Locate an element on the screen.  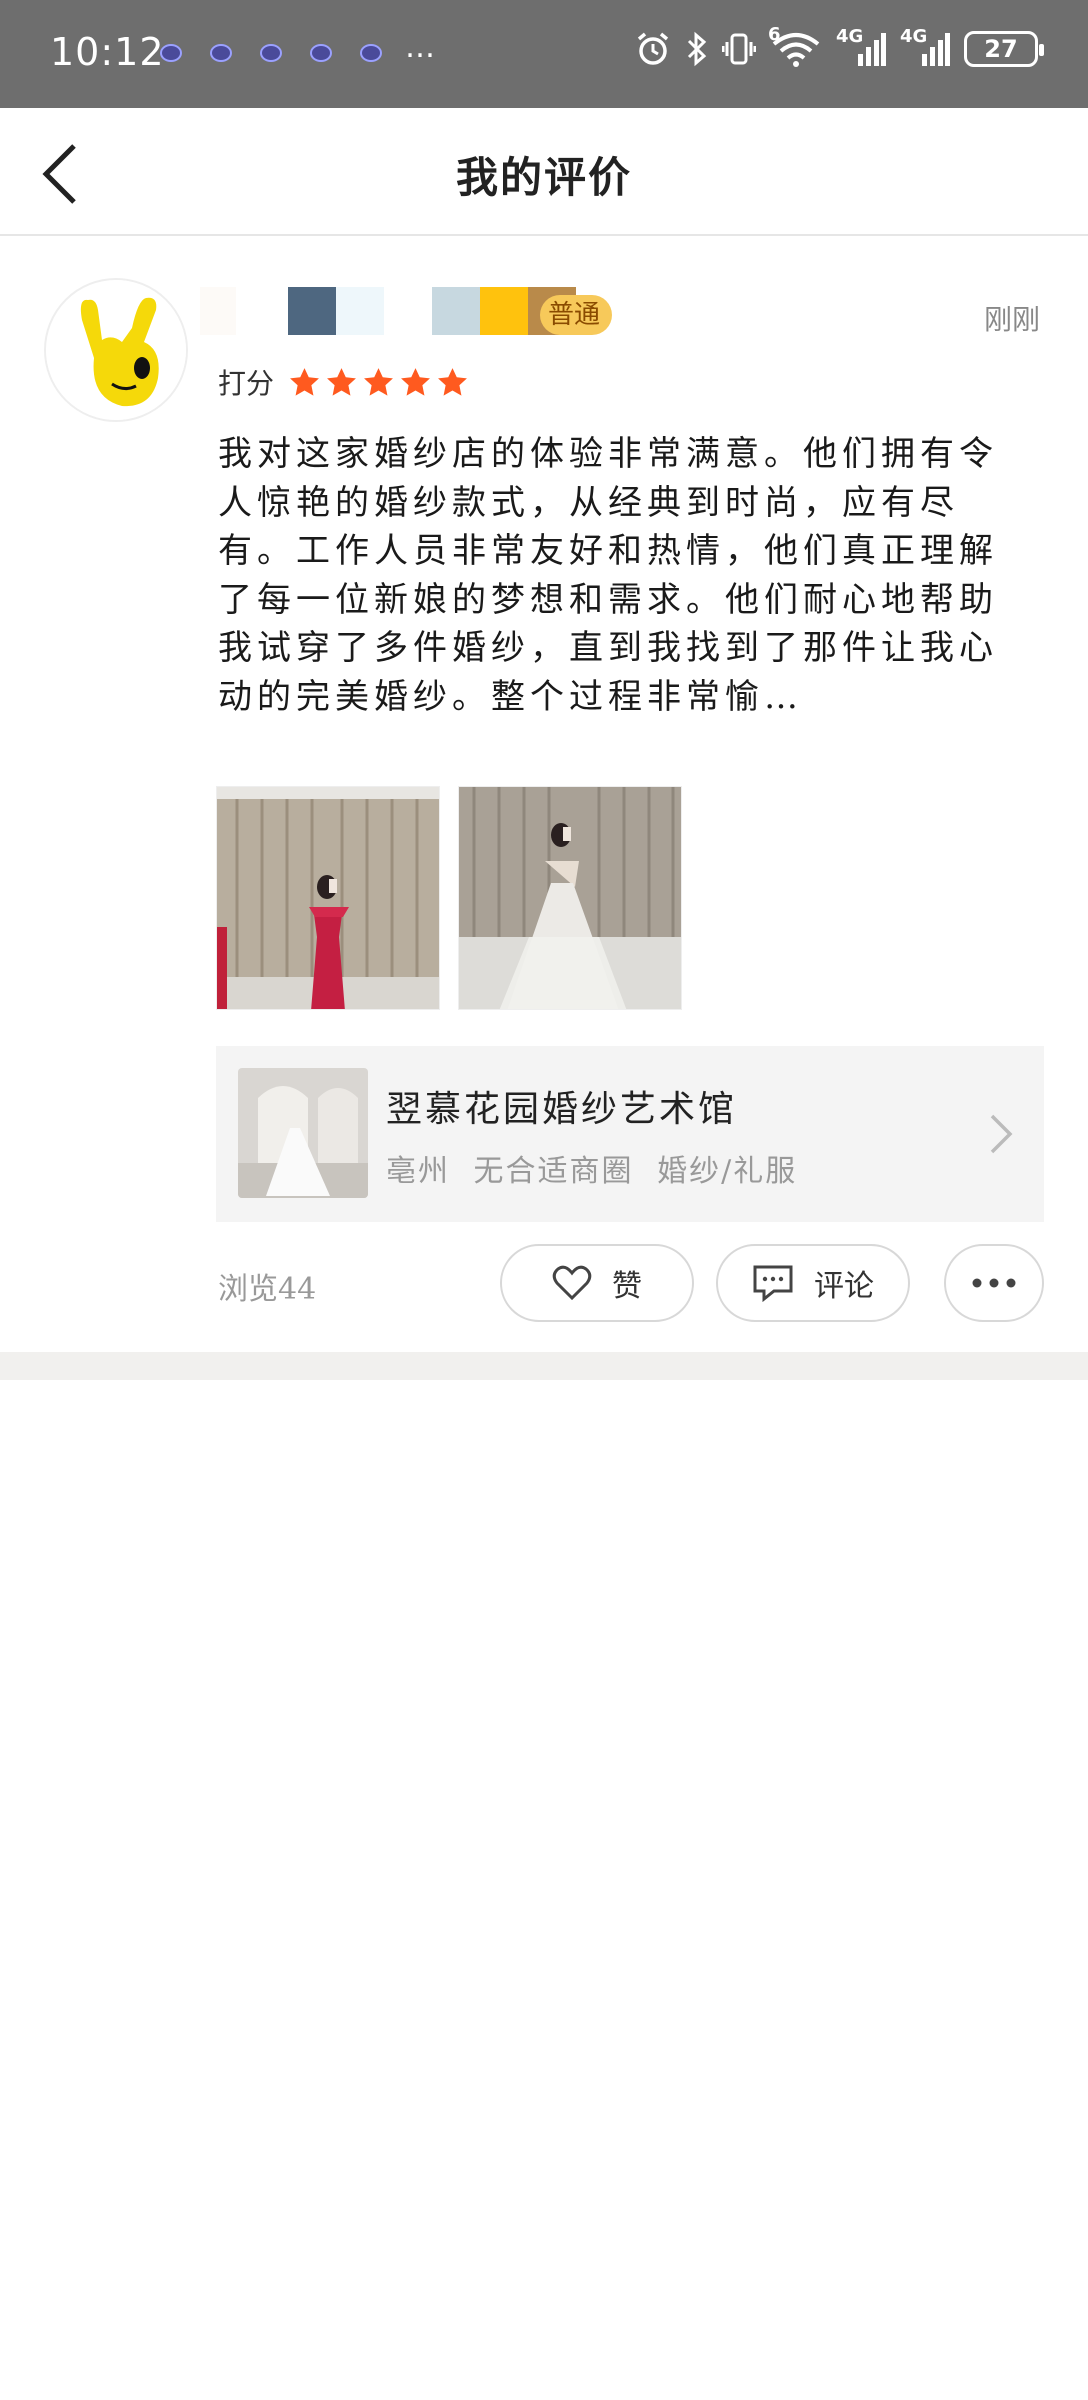
wifi-icon: 6 is located at coordinates (795, 46).